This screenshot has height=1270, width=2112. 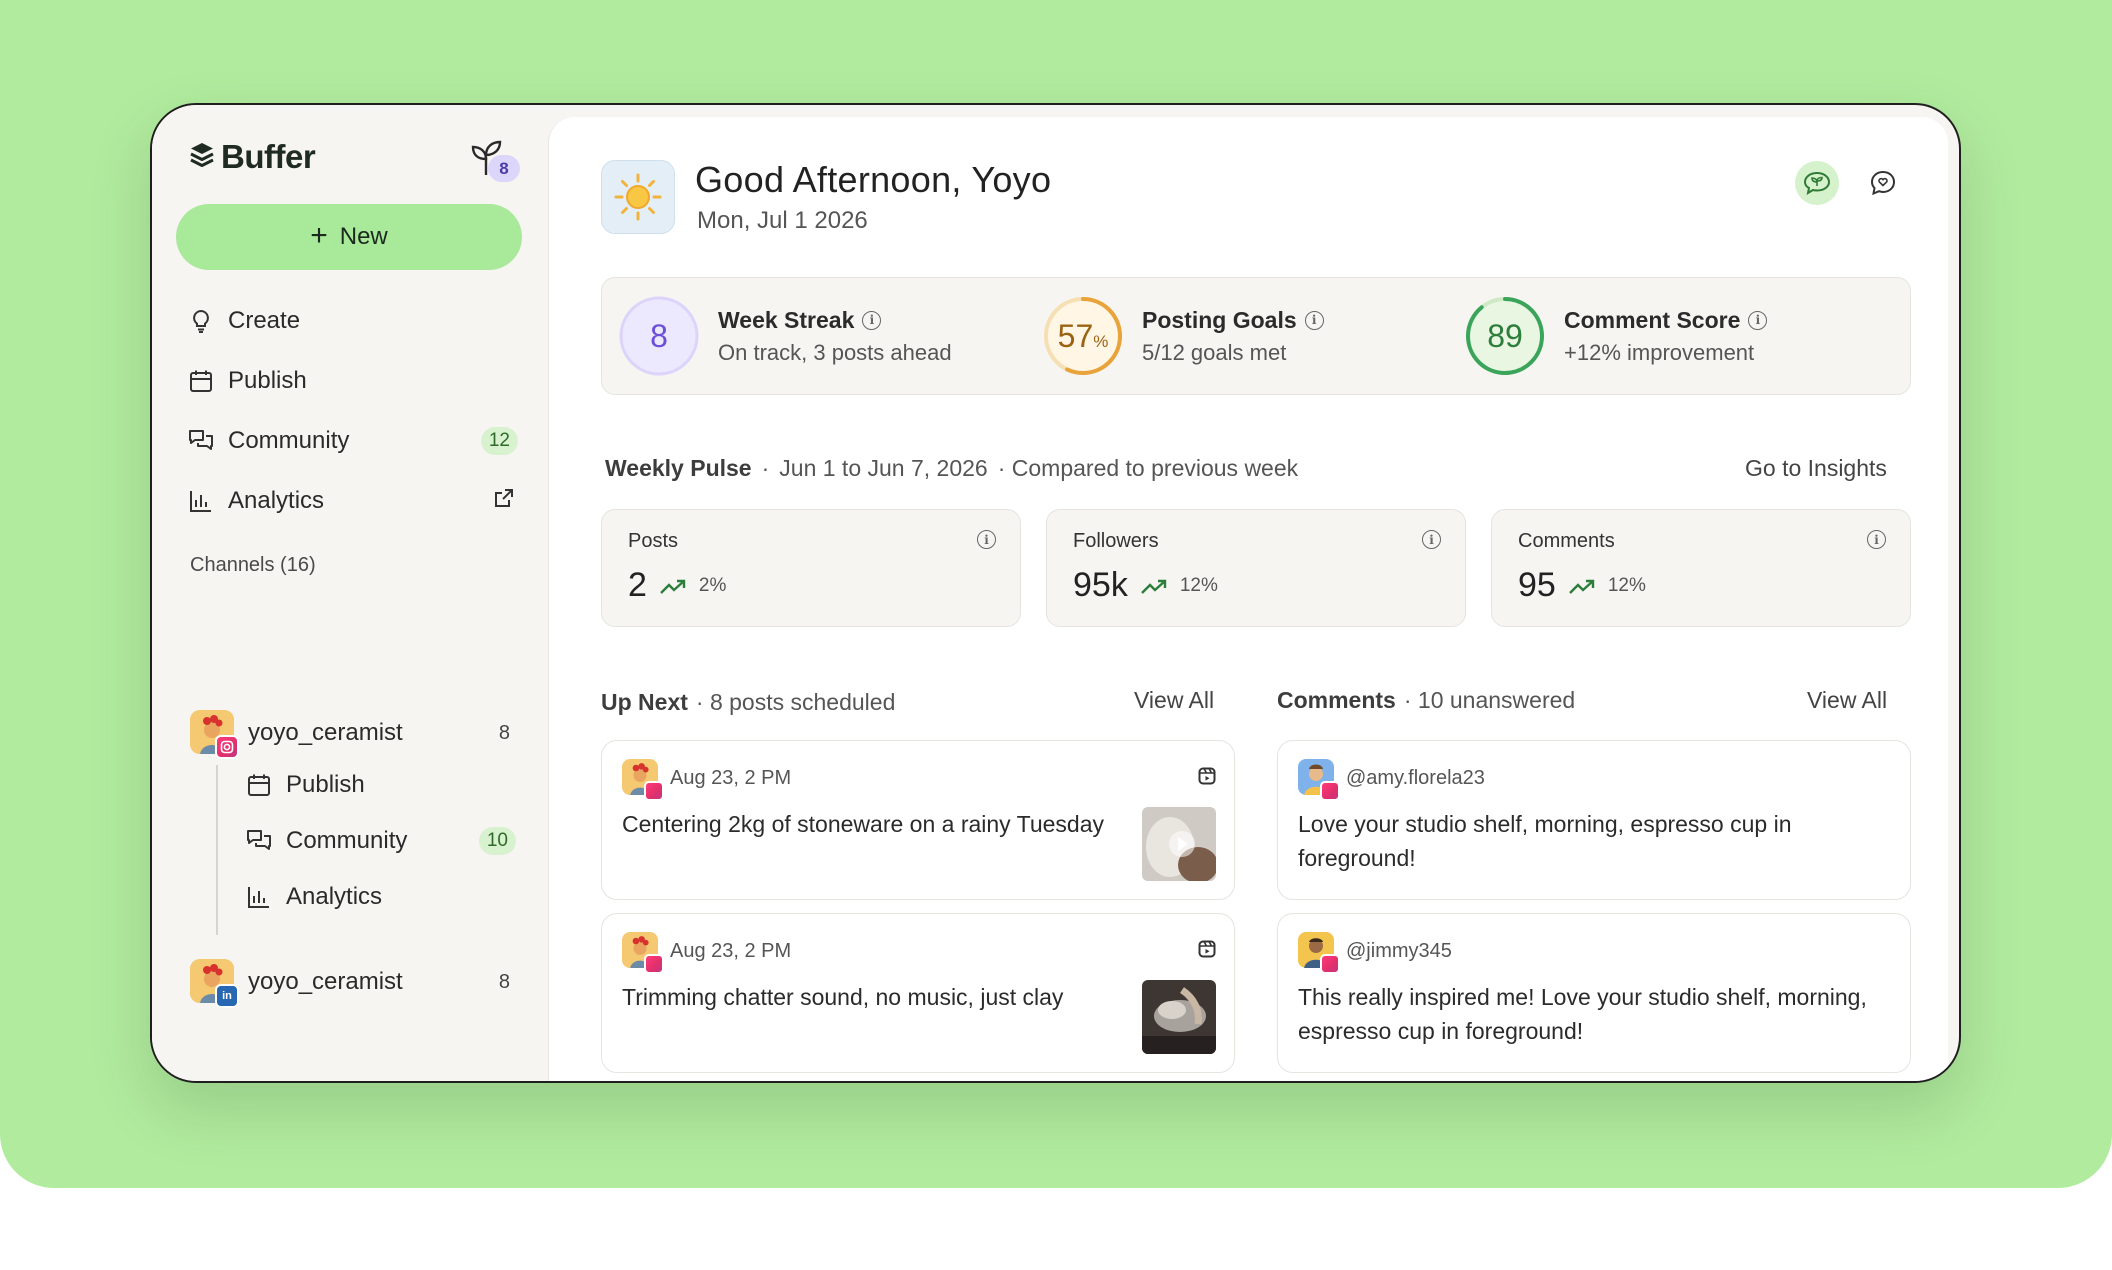 I want to click on metric-title: Followers, so click(x=1116, y=541).